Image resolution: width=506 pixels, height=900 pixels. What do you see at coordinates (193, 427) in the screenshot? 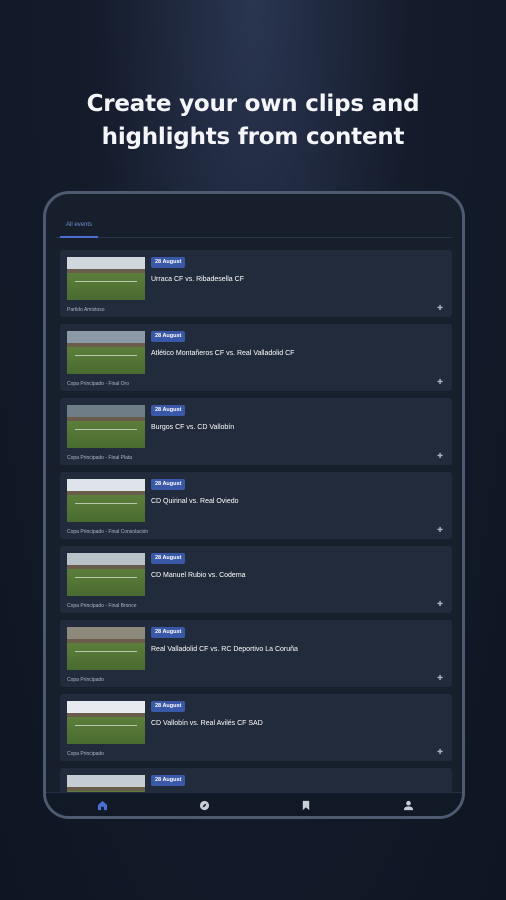
I see `event-title: Burgos CF vs. CD Vallobín` at bounding box center [193, 427].